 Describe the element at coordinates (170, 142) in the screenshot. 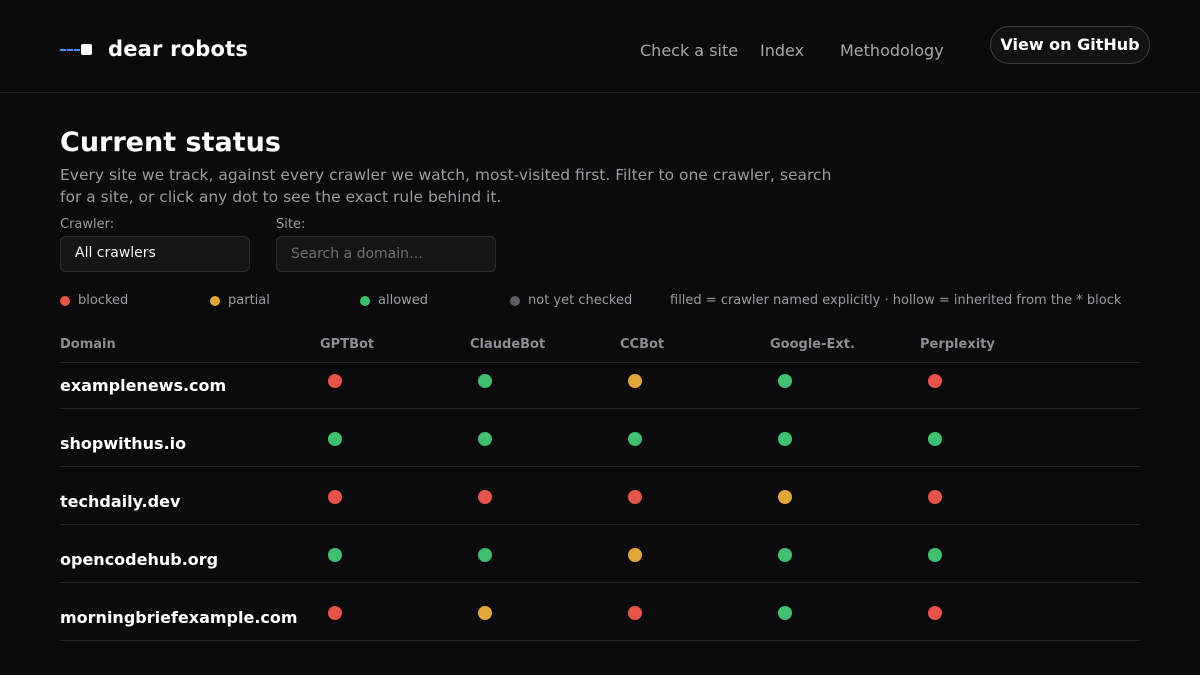

I see `page-title: Current status` at that location.